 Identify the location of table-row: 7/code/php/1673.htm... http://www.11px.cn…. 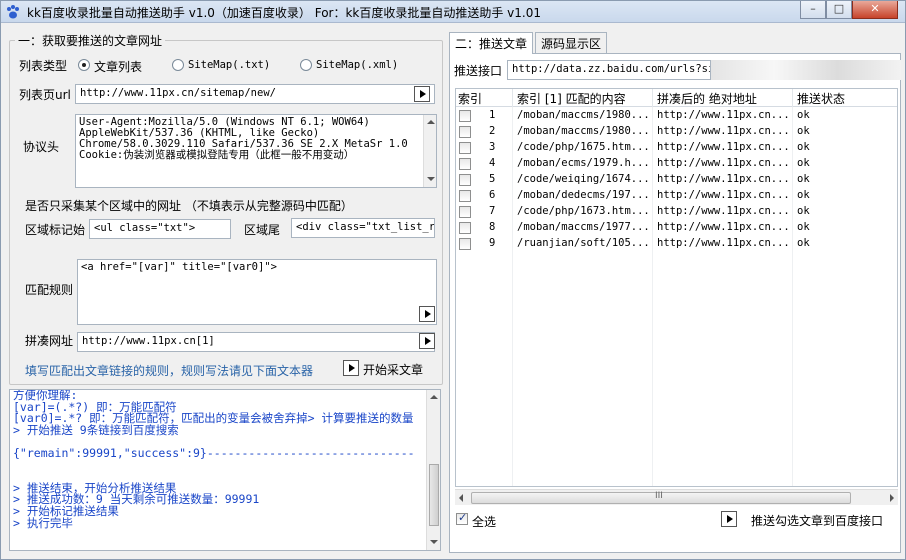
(676, 212).